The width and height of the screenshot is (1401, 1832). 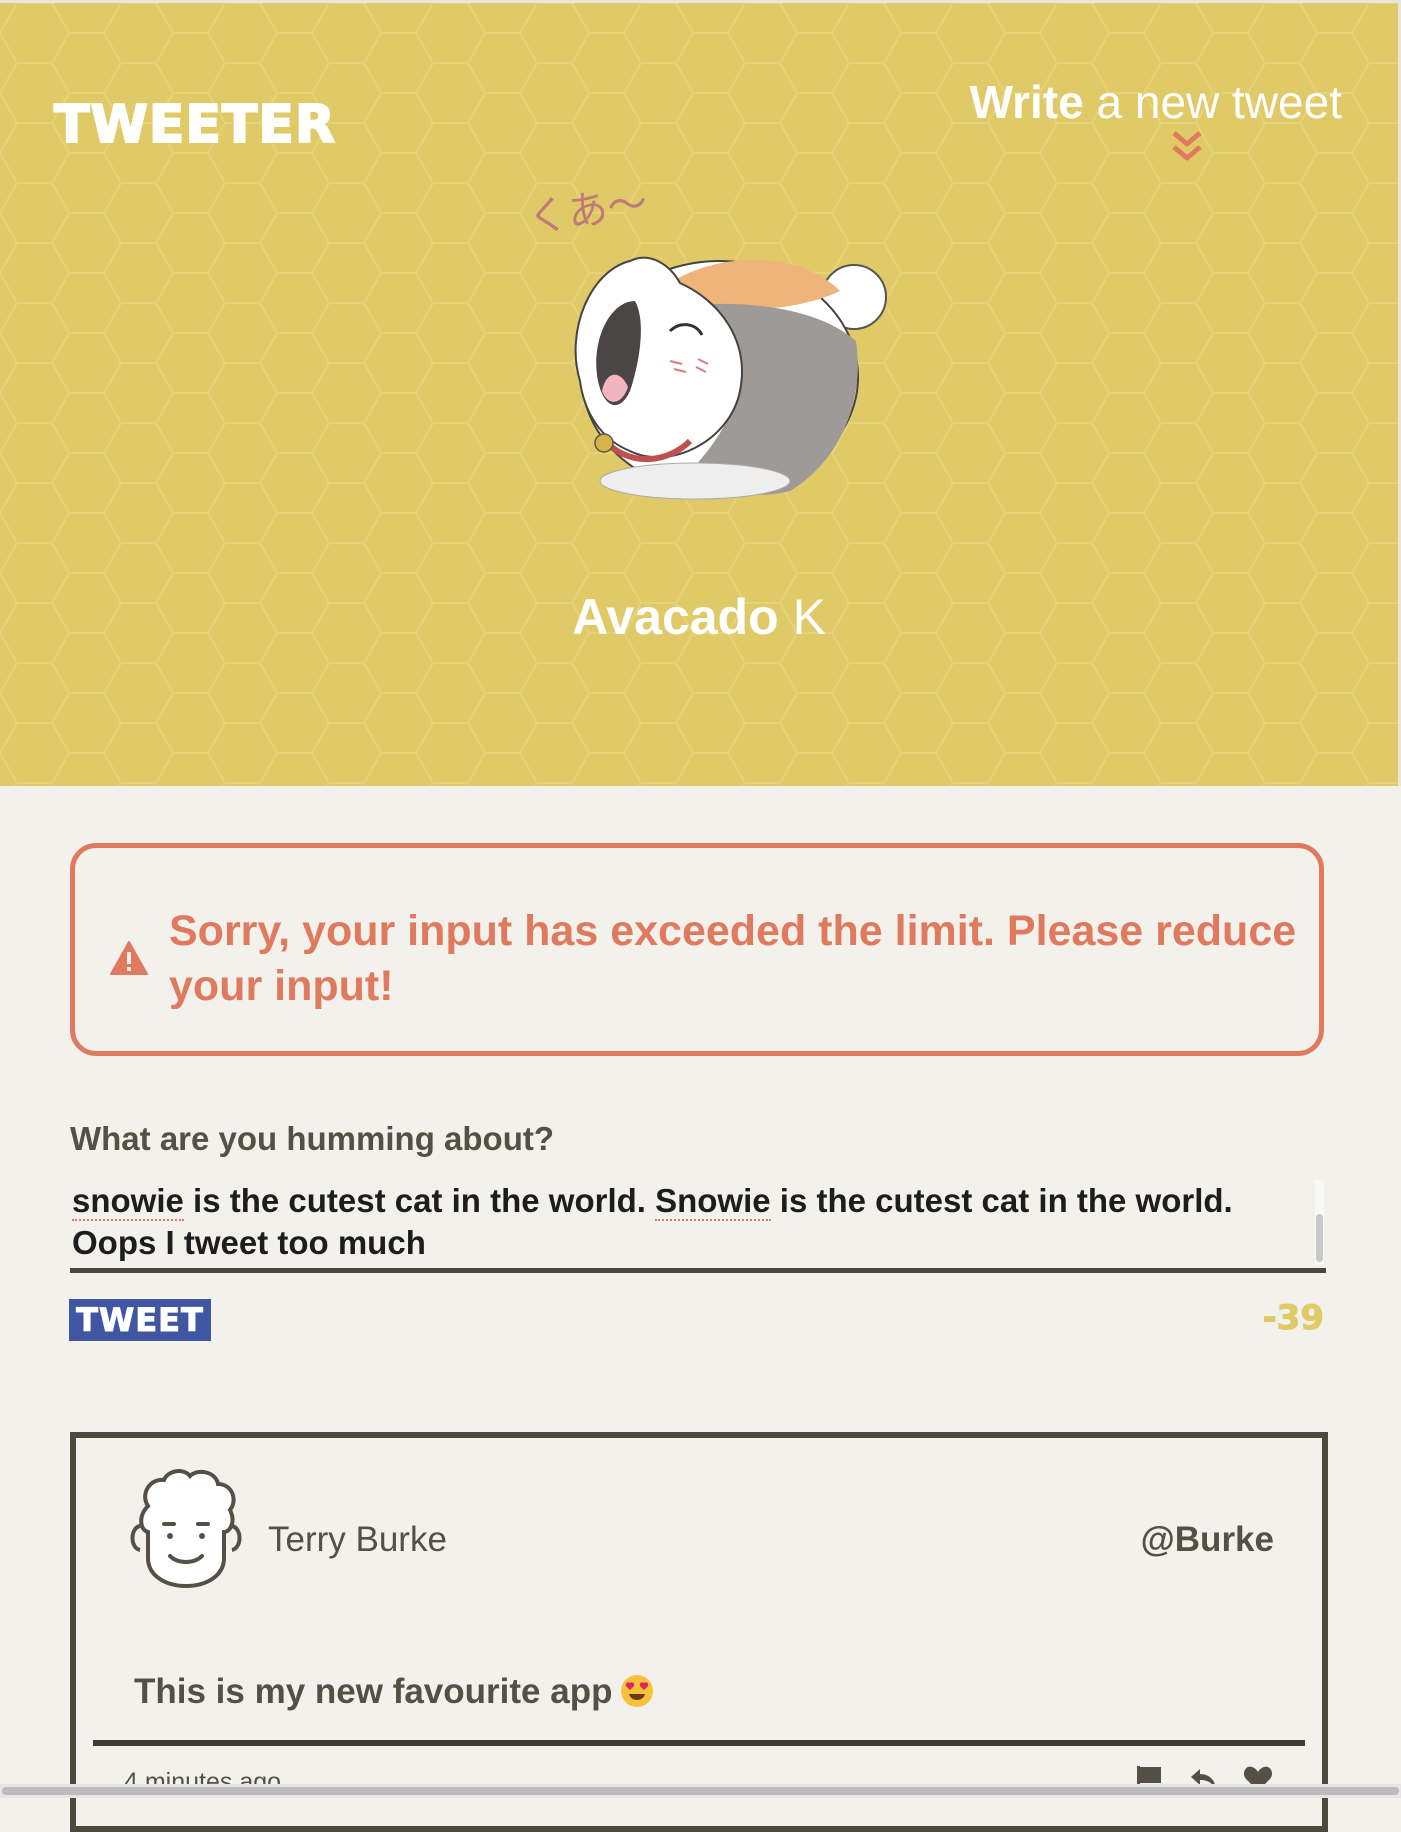 I want to click on user-display-name: Avacado K, so click(x=699, y=617).